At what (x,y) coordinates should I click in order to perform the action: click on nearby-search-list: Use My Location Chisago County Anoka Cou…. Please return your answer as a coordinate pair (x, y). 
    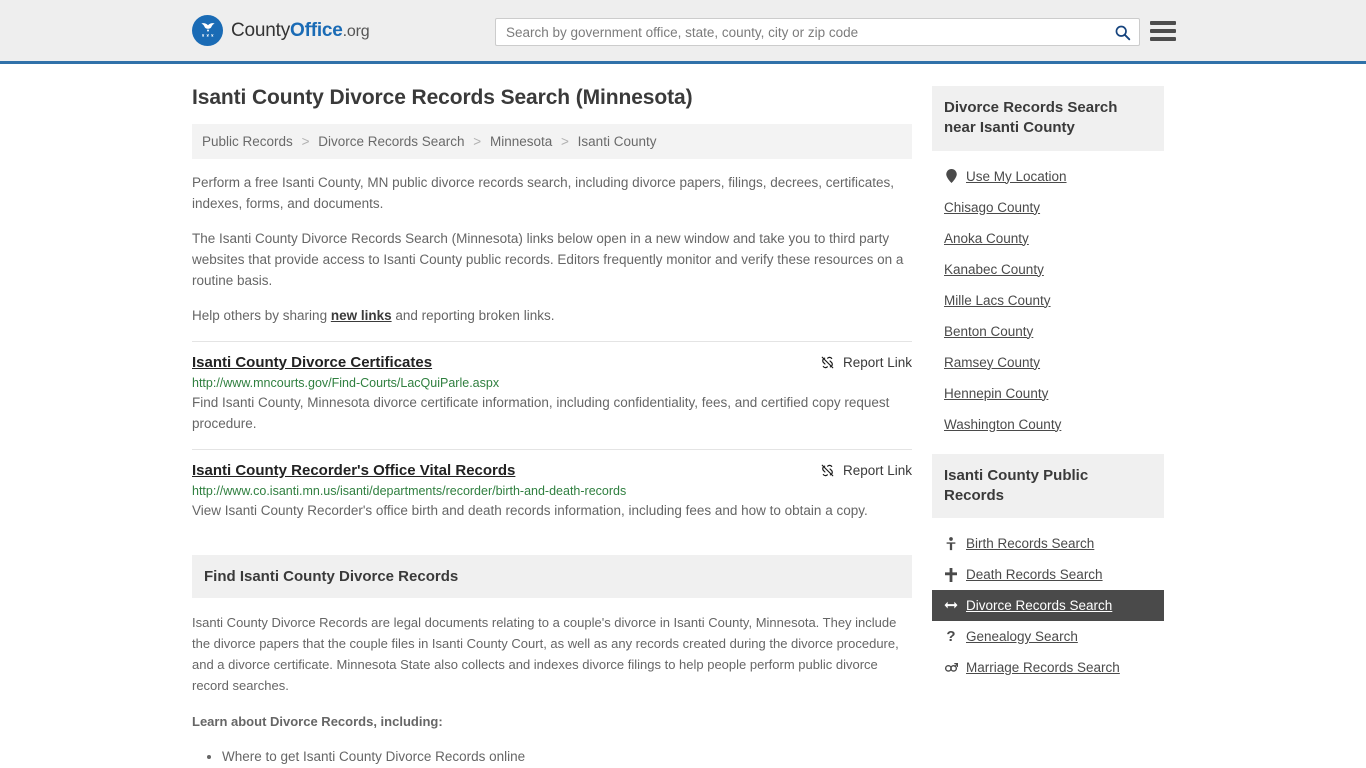
    Looking at the image, I should click on (1048, 295).